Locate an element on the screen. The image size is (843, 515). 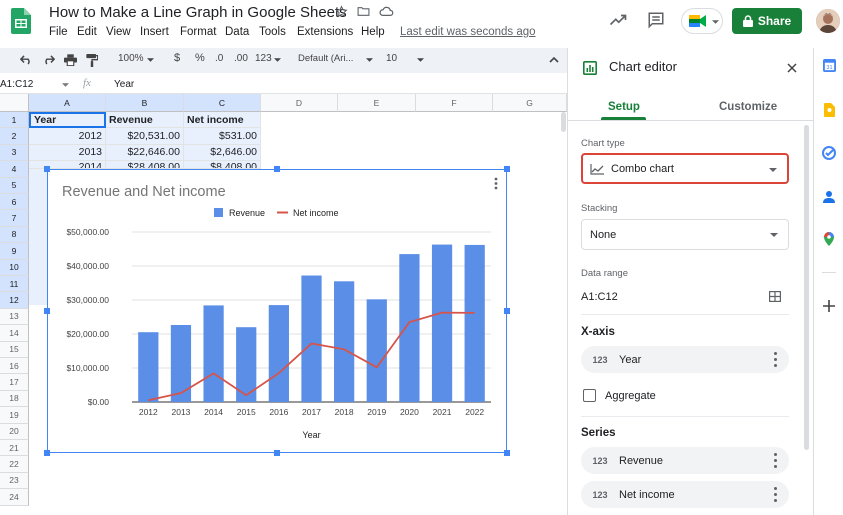
cell-c1: Net income is located at coordinates (222, 120).